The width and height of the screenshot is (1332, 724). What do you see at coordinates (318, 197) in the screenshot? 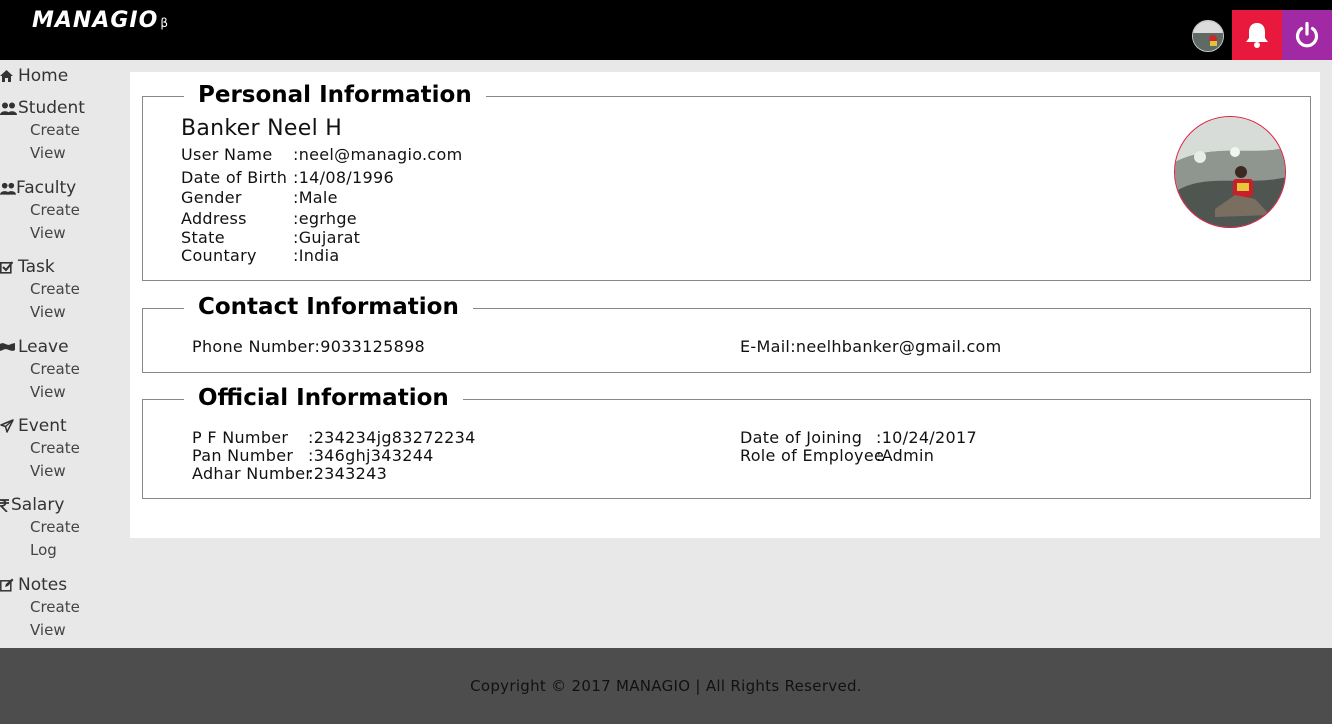
I see `gender-value: Male` at bounding box center [318, 197].